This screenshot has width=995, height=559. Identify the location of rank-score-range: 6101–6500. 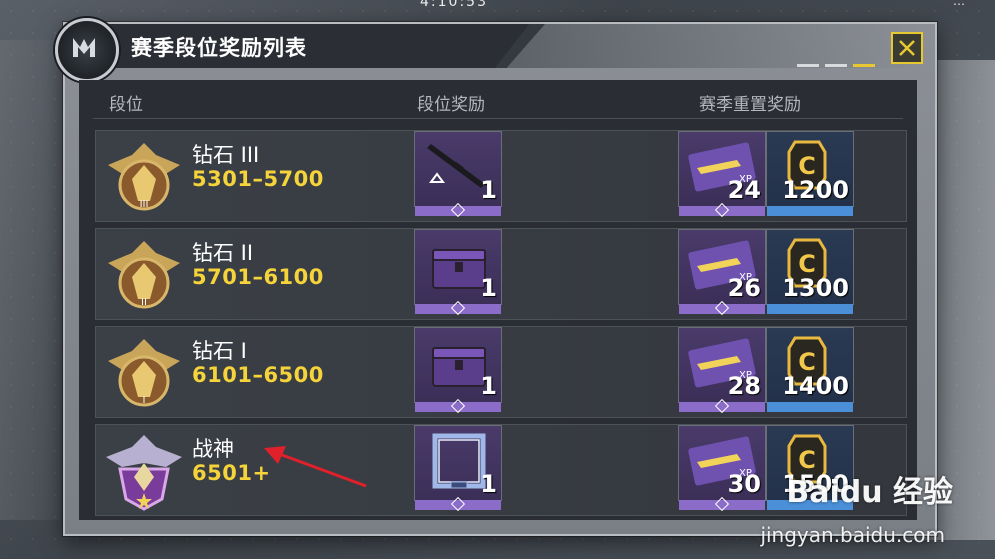
(258, 375).